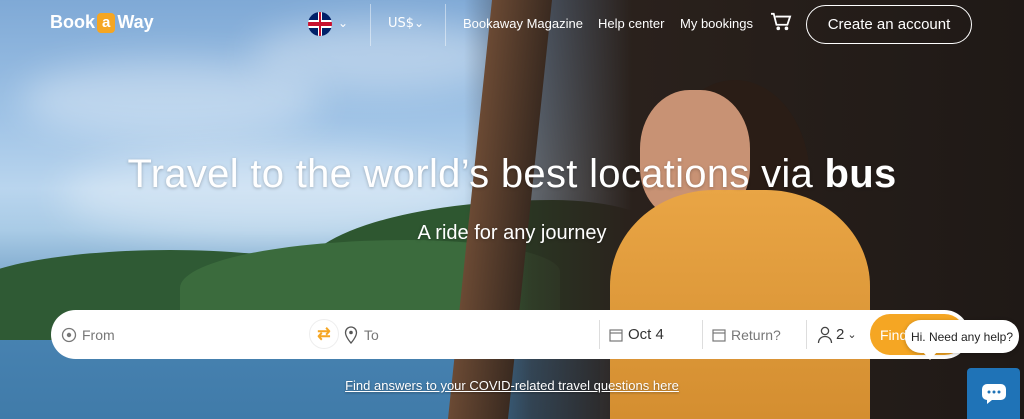  I want to click on logo-text-book: Book, so click(72, 22).